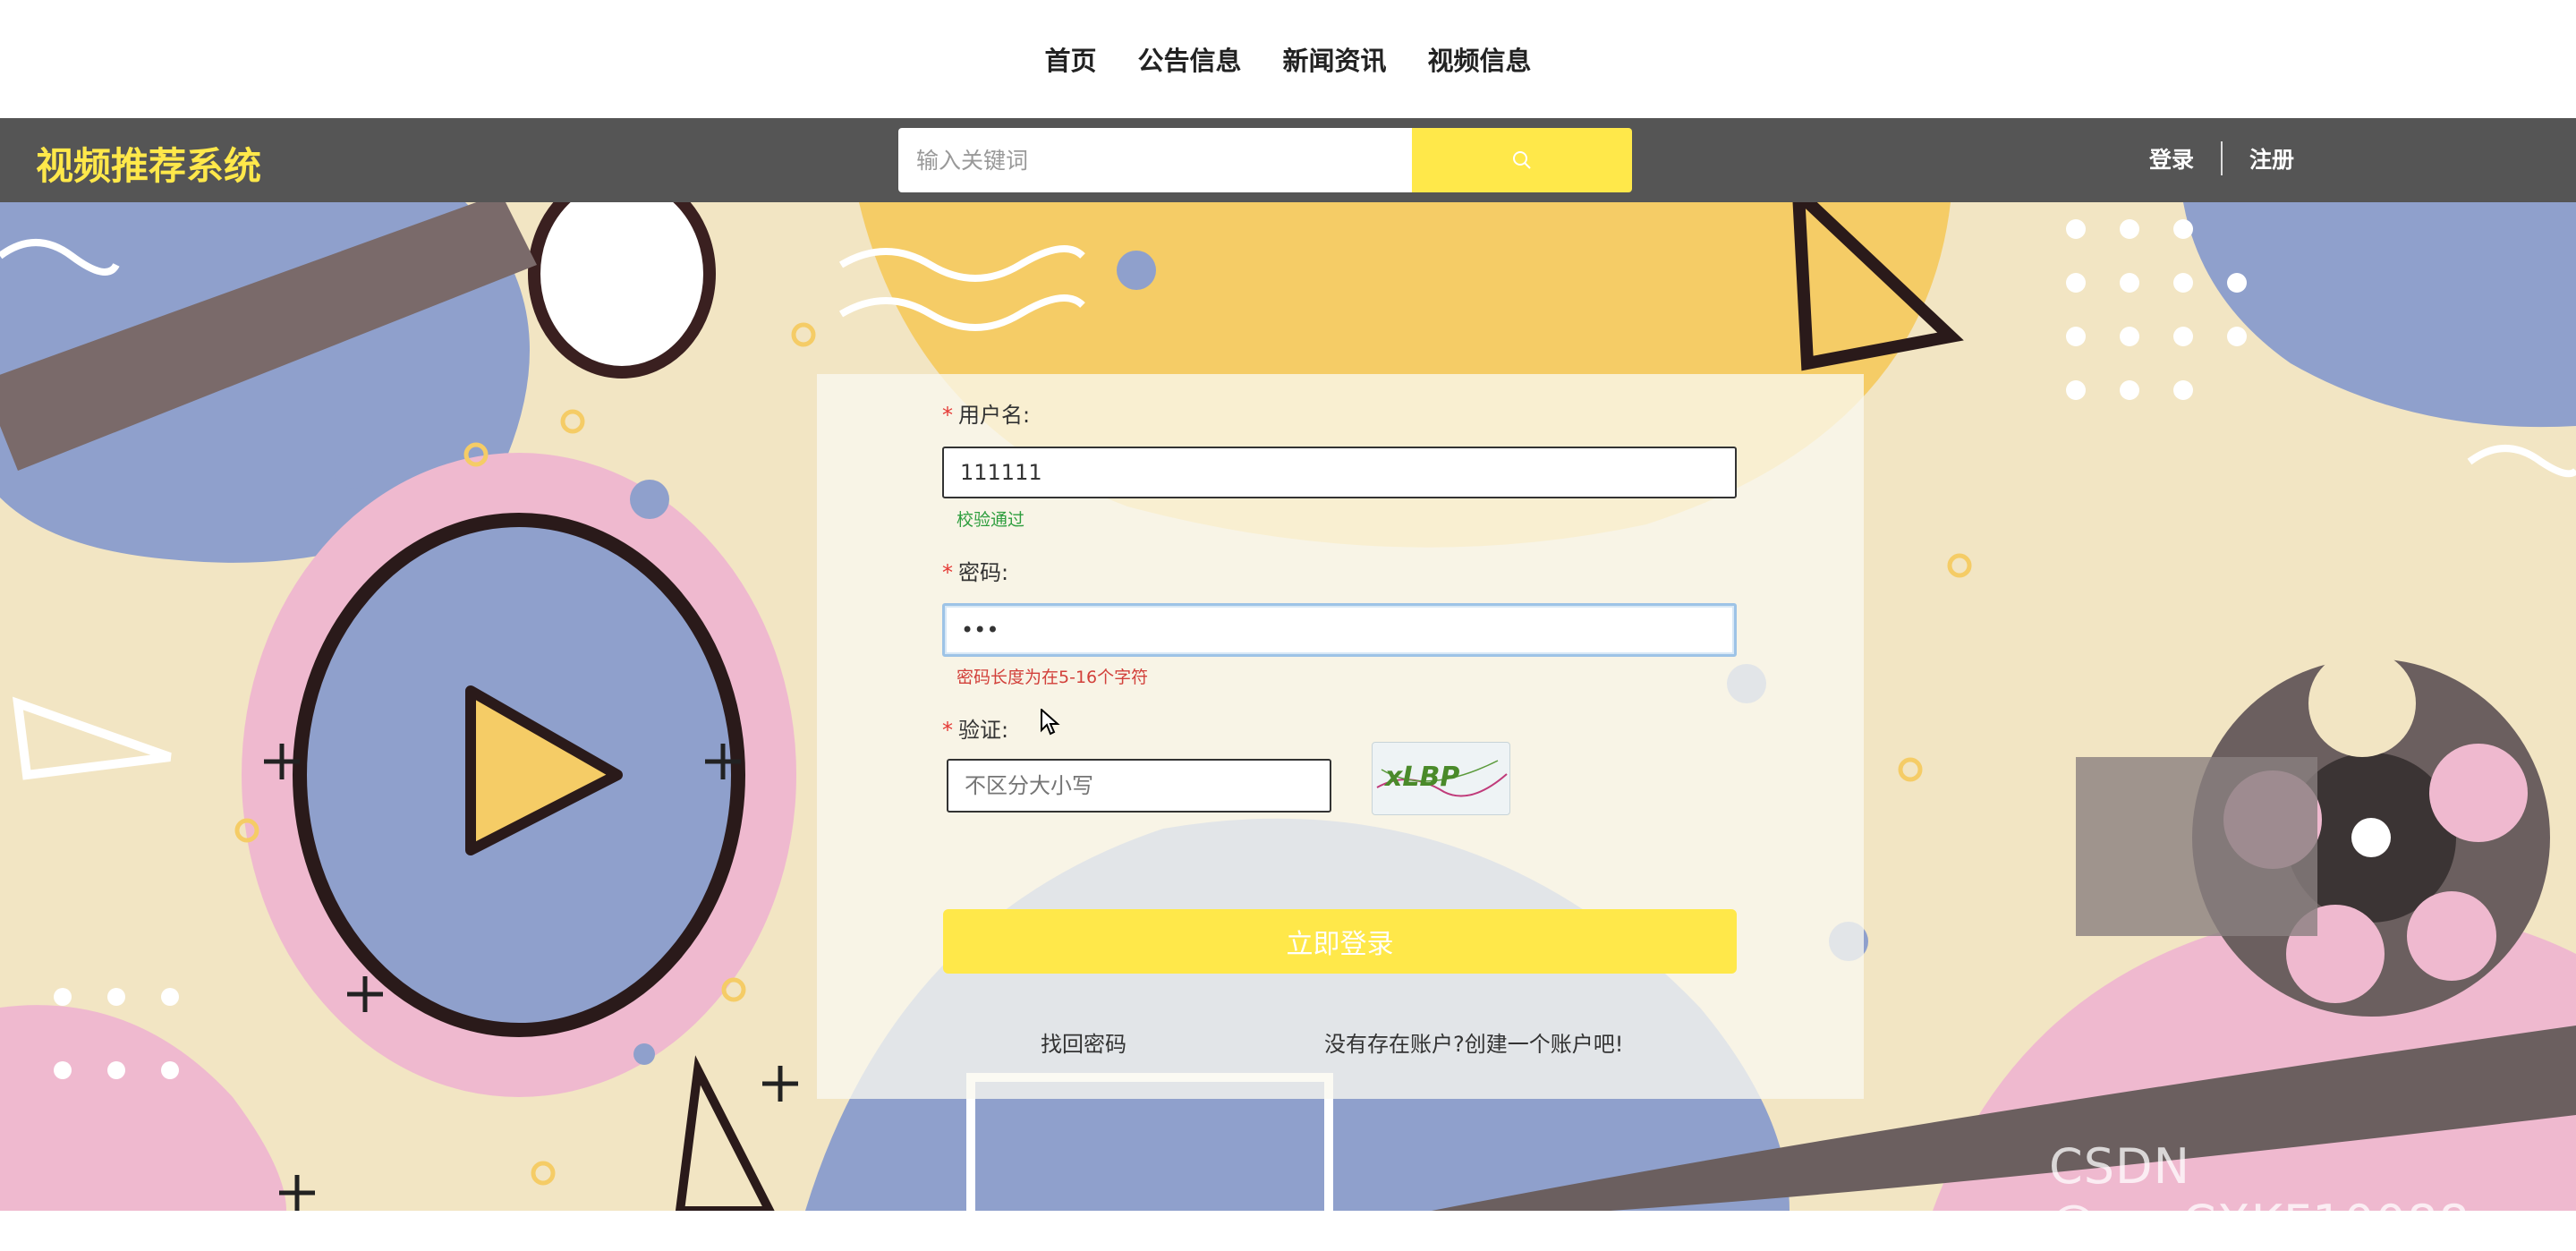 This screenshot has height=1251, width=2576. Describe the element at coordinates (975, 572) in the screenshot. I see `password-label: * 密码:` at that location.